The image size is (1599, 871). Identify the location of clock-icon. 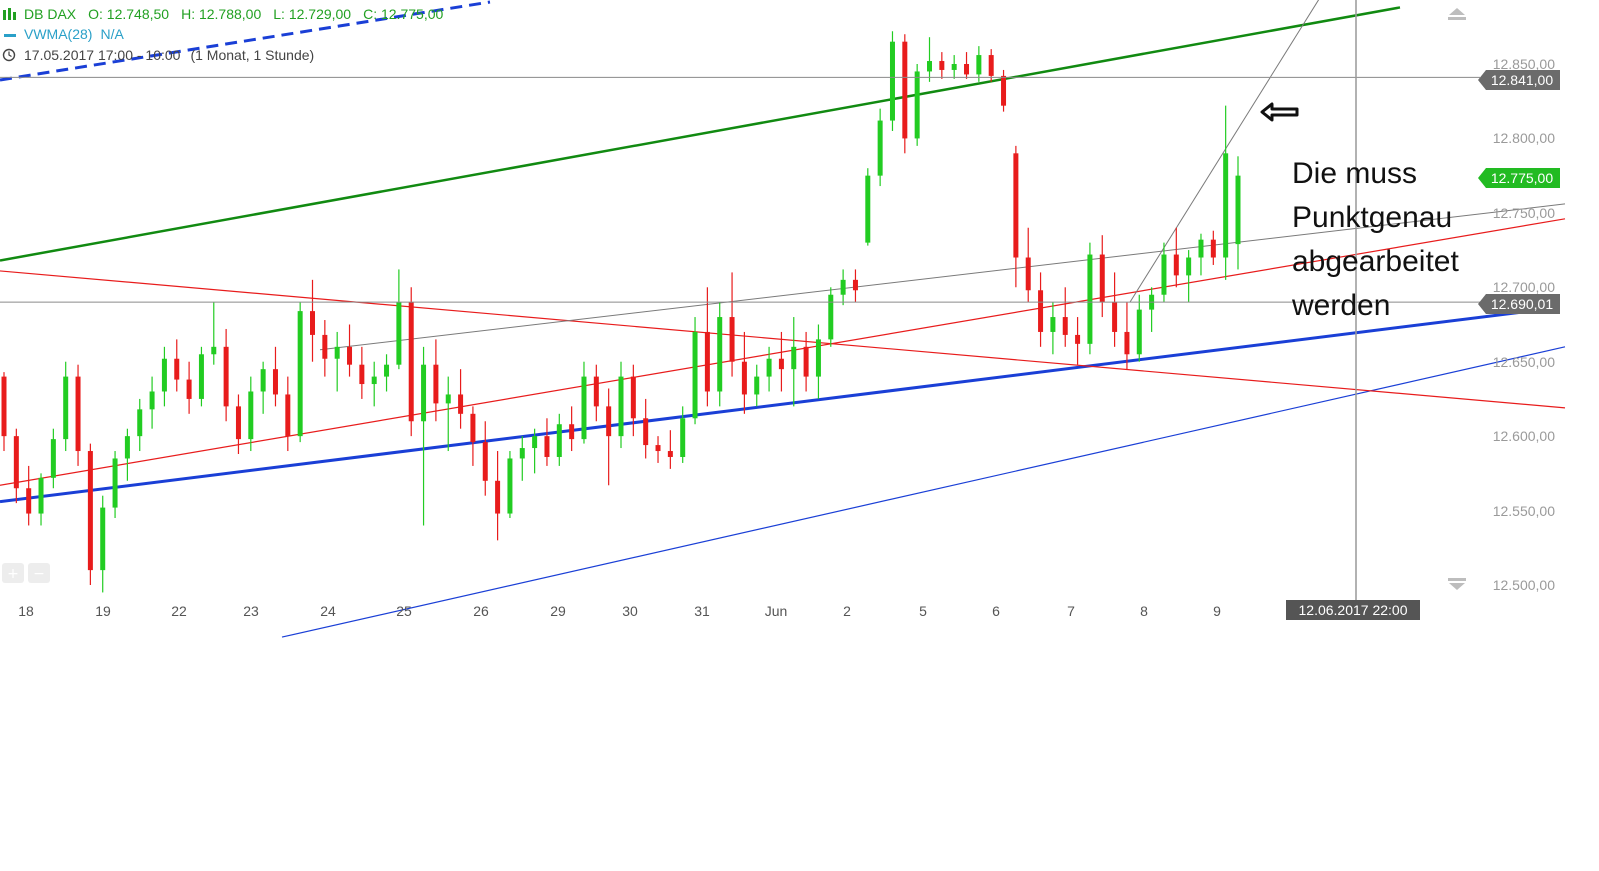
(9, 55).